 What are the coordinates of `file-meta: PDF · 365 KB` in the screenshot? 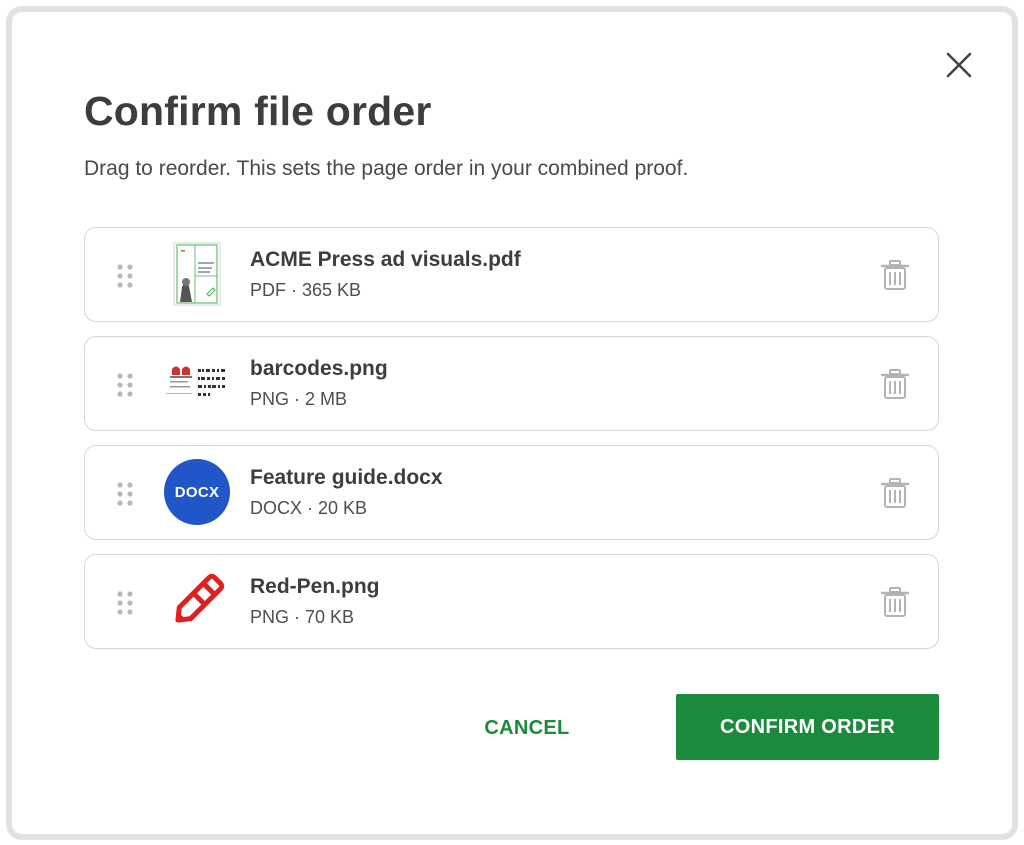 It's located at (306, 290).